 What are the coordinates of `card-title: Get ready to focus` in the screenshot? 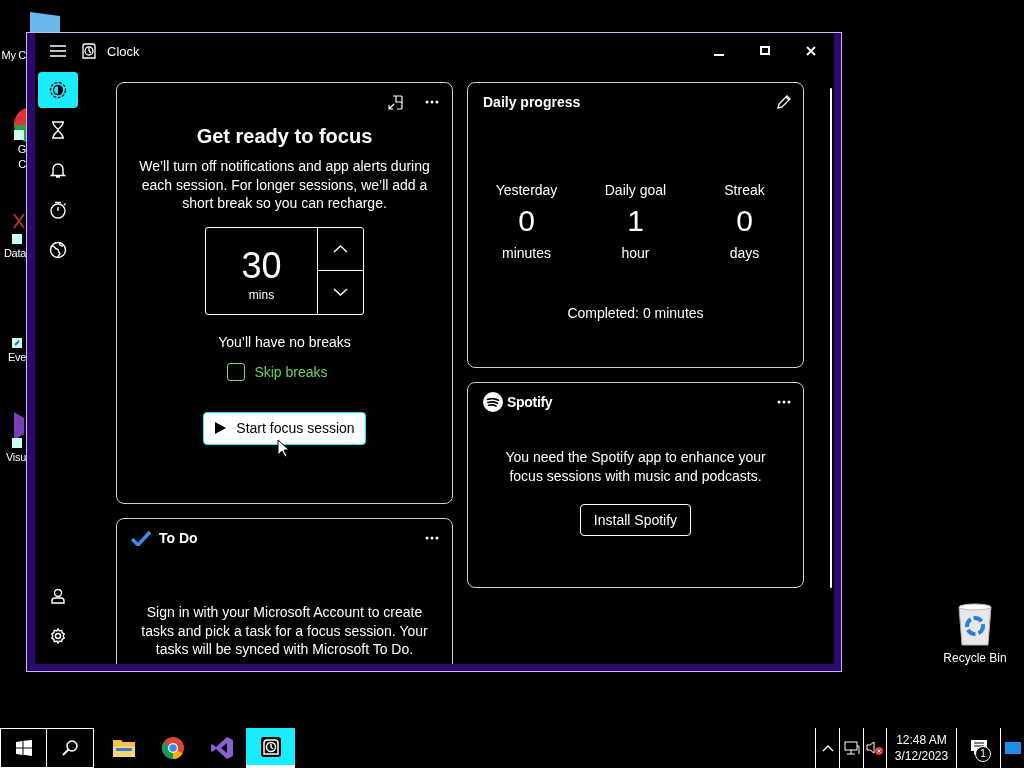 It's located at (284, 136).